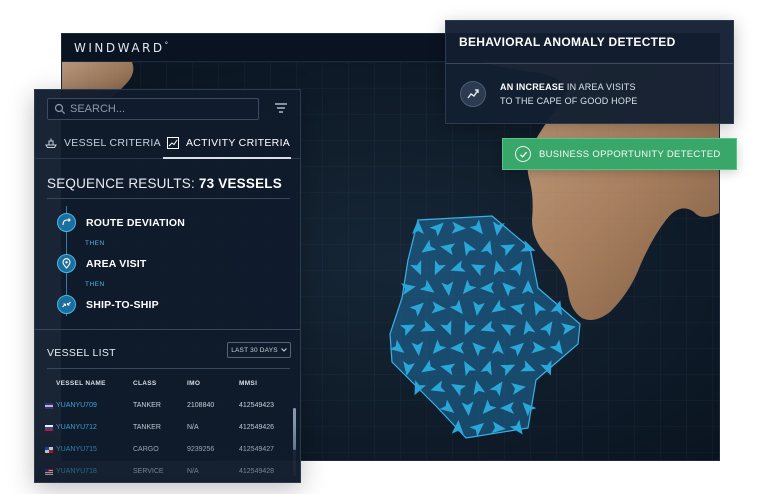 The image size is (768, 494). I want to click on brand-logo: WINDWARD°, so click(122, 48).